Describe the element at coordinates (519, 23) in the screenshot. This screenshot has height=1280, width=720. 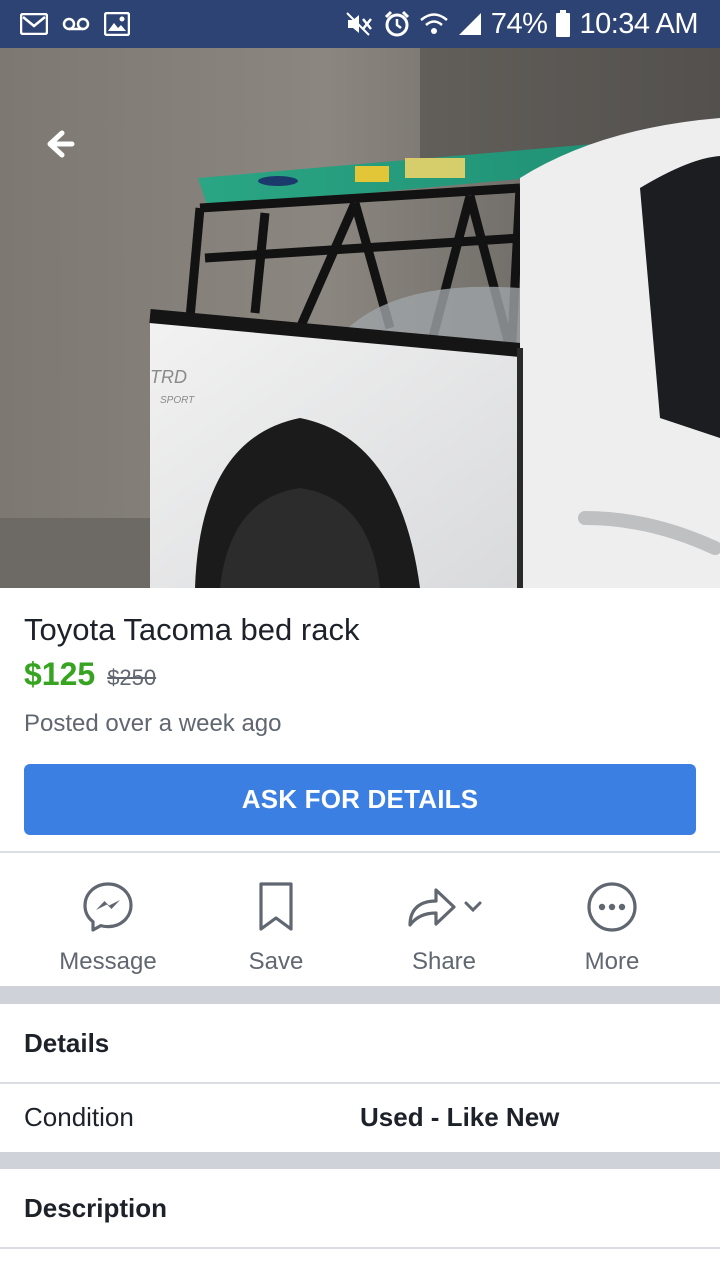
I see `battery-percent: 74%` at that location.